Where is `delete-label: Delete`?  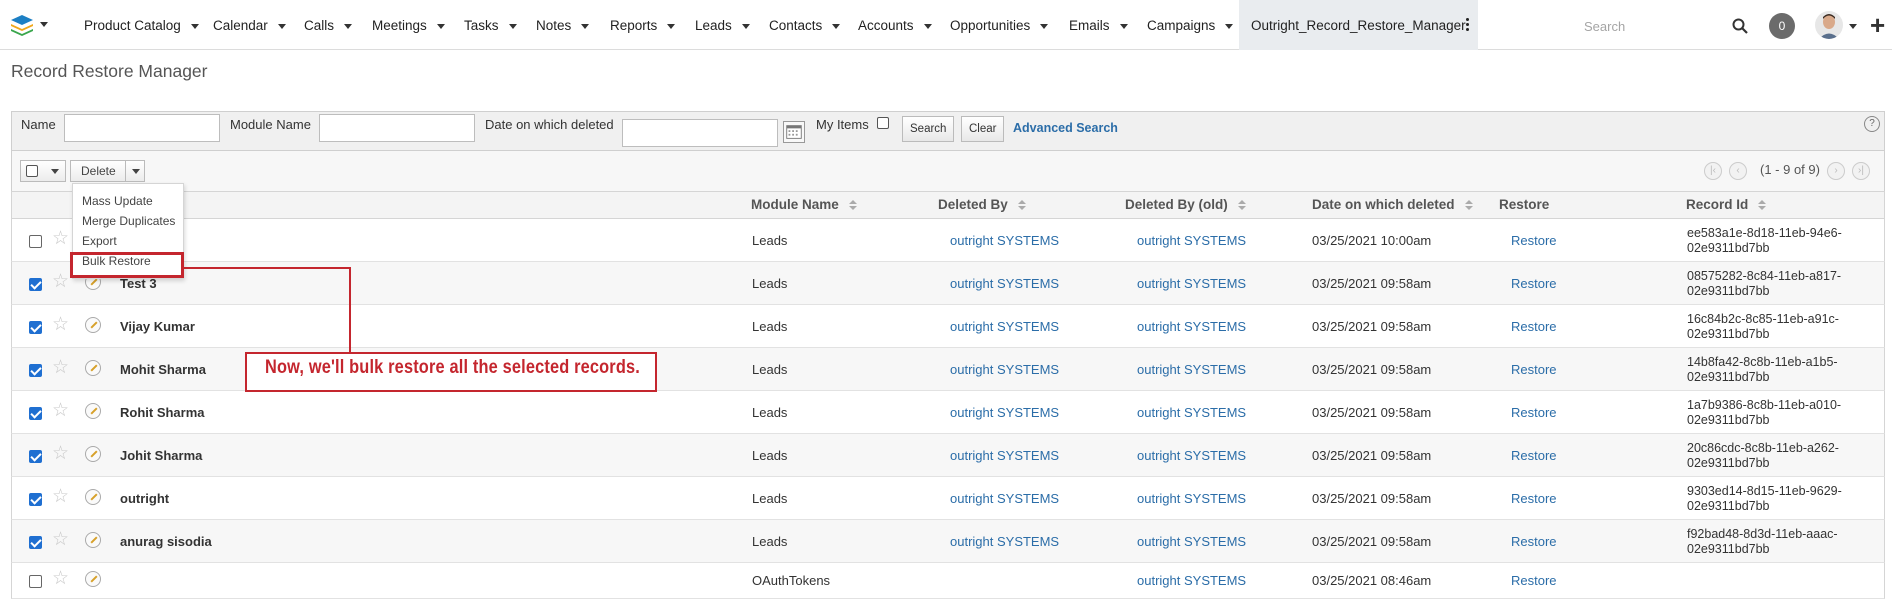 delete-label: Delete is located at coordinates (98, 171).